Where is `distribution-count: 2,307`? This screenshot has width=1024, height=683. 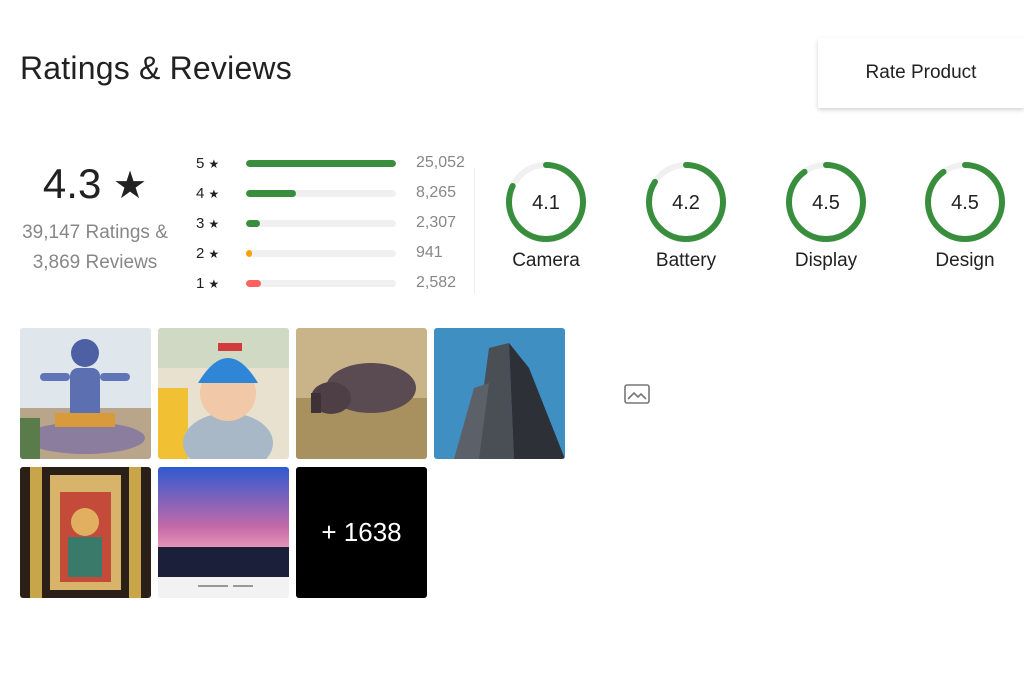 distribution-count: 2,307 is located at coordinates (436, 222).